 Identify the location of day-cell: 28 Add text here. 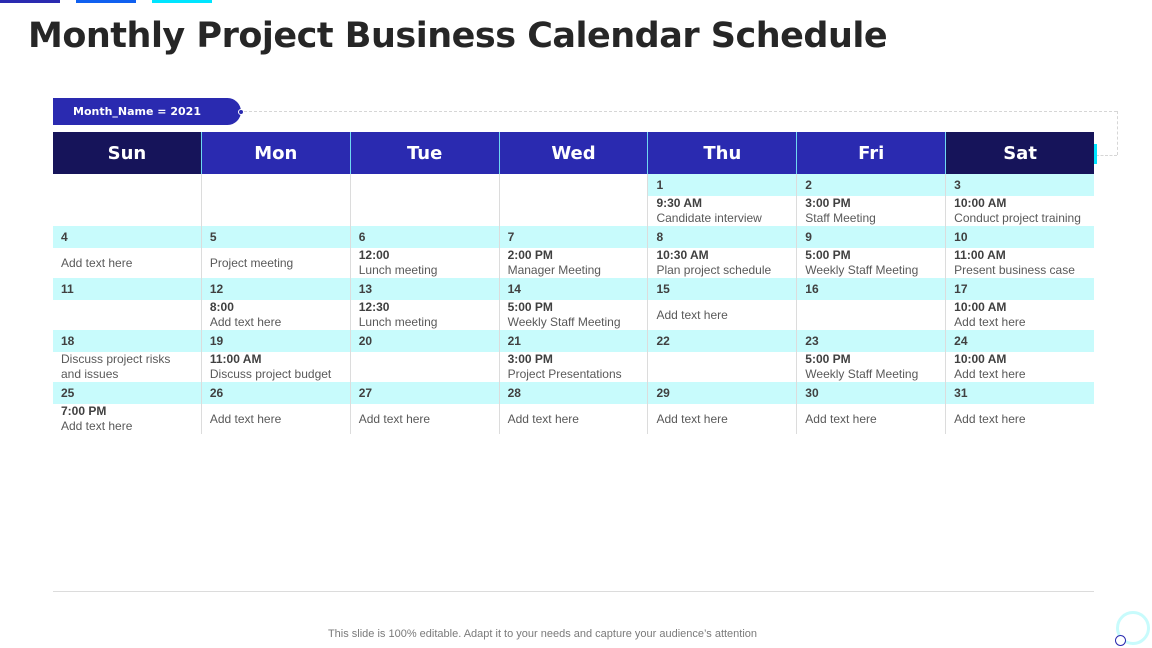
(573, 408).